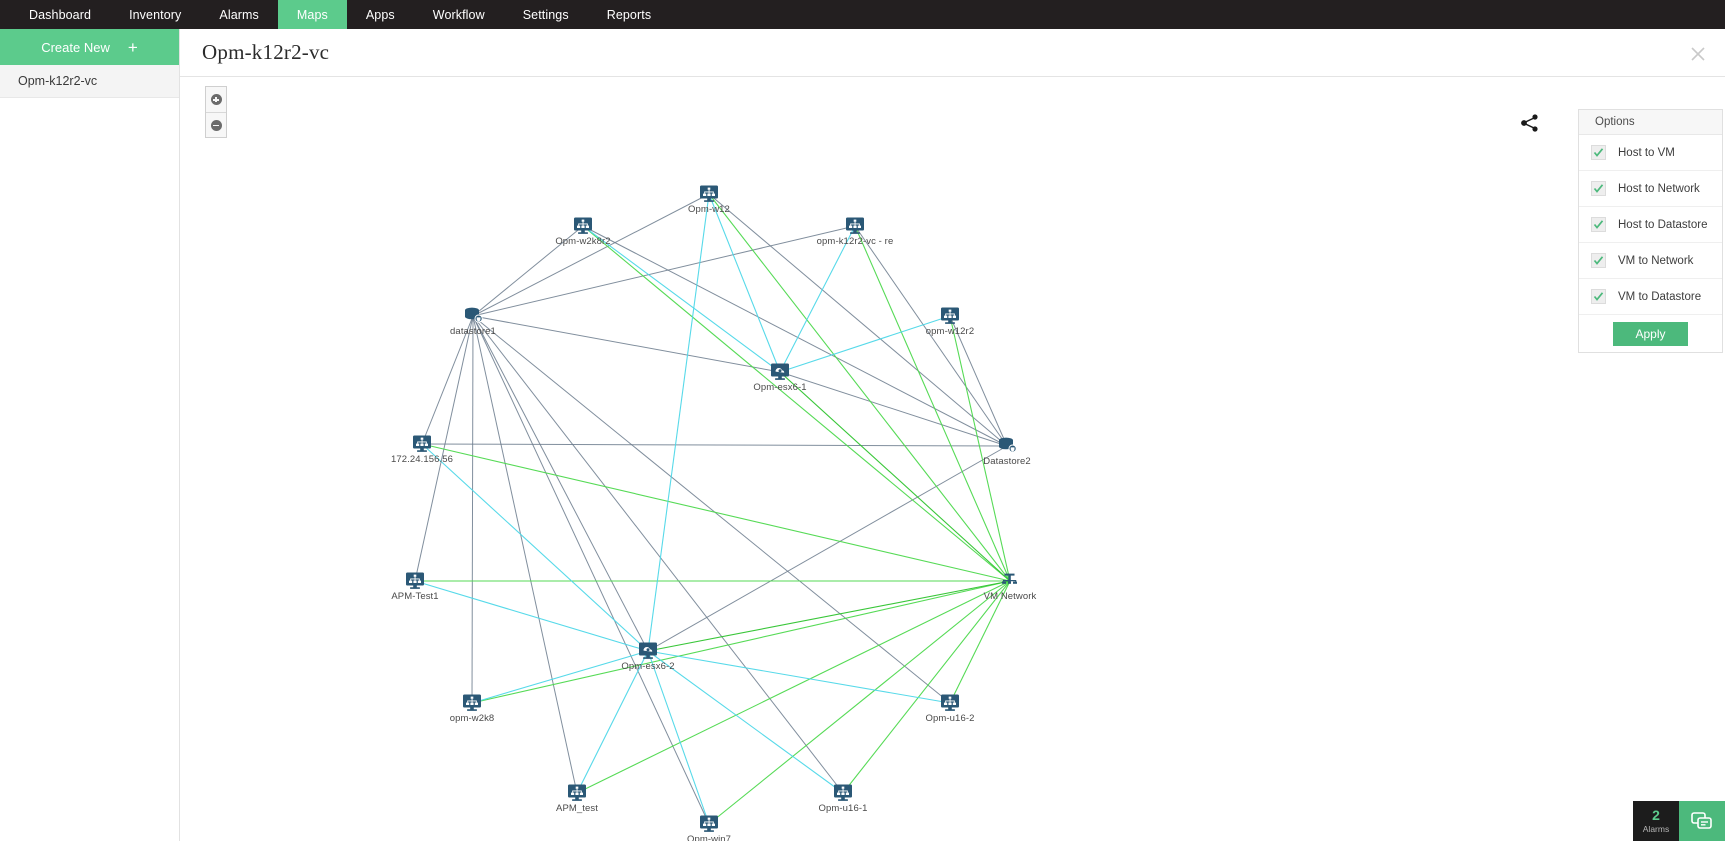 The height and width of the screenshot is (841, 1725). What do you see at coordinates (843, 808) in the screenshot?
I see `map-node-label: Opm-u16-1` at bounding box center [843, 808].